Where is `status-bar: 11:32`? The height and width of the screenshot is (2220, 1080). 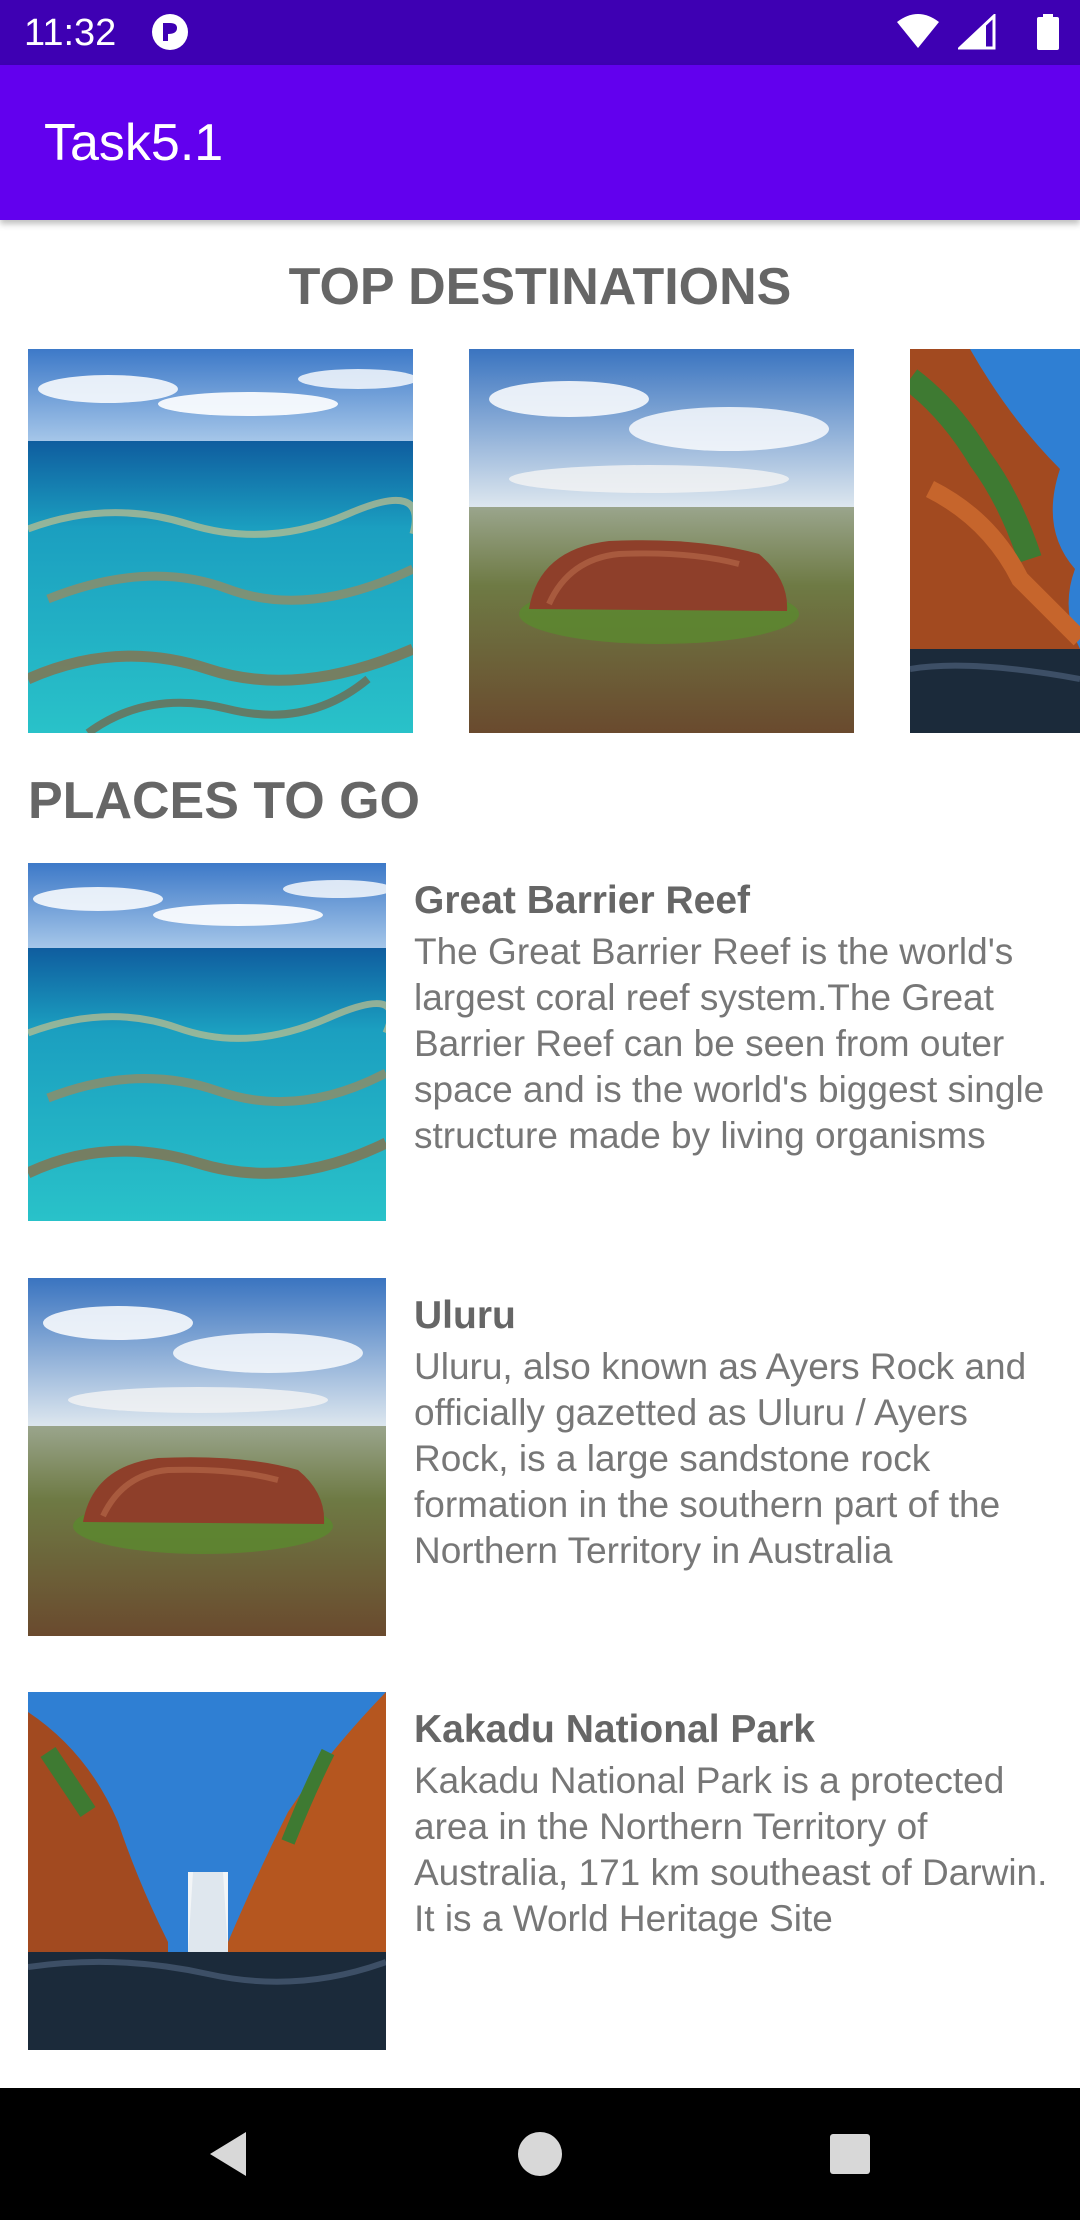
status-bar: 11:32 is located at coordinates (540, 32).